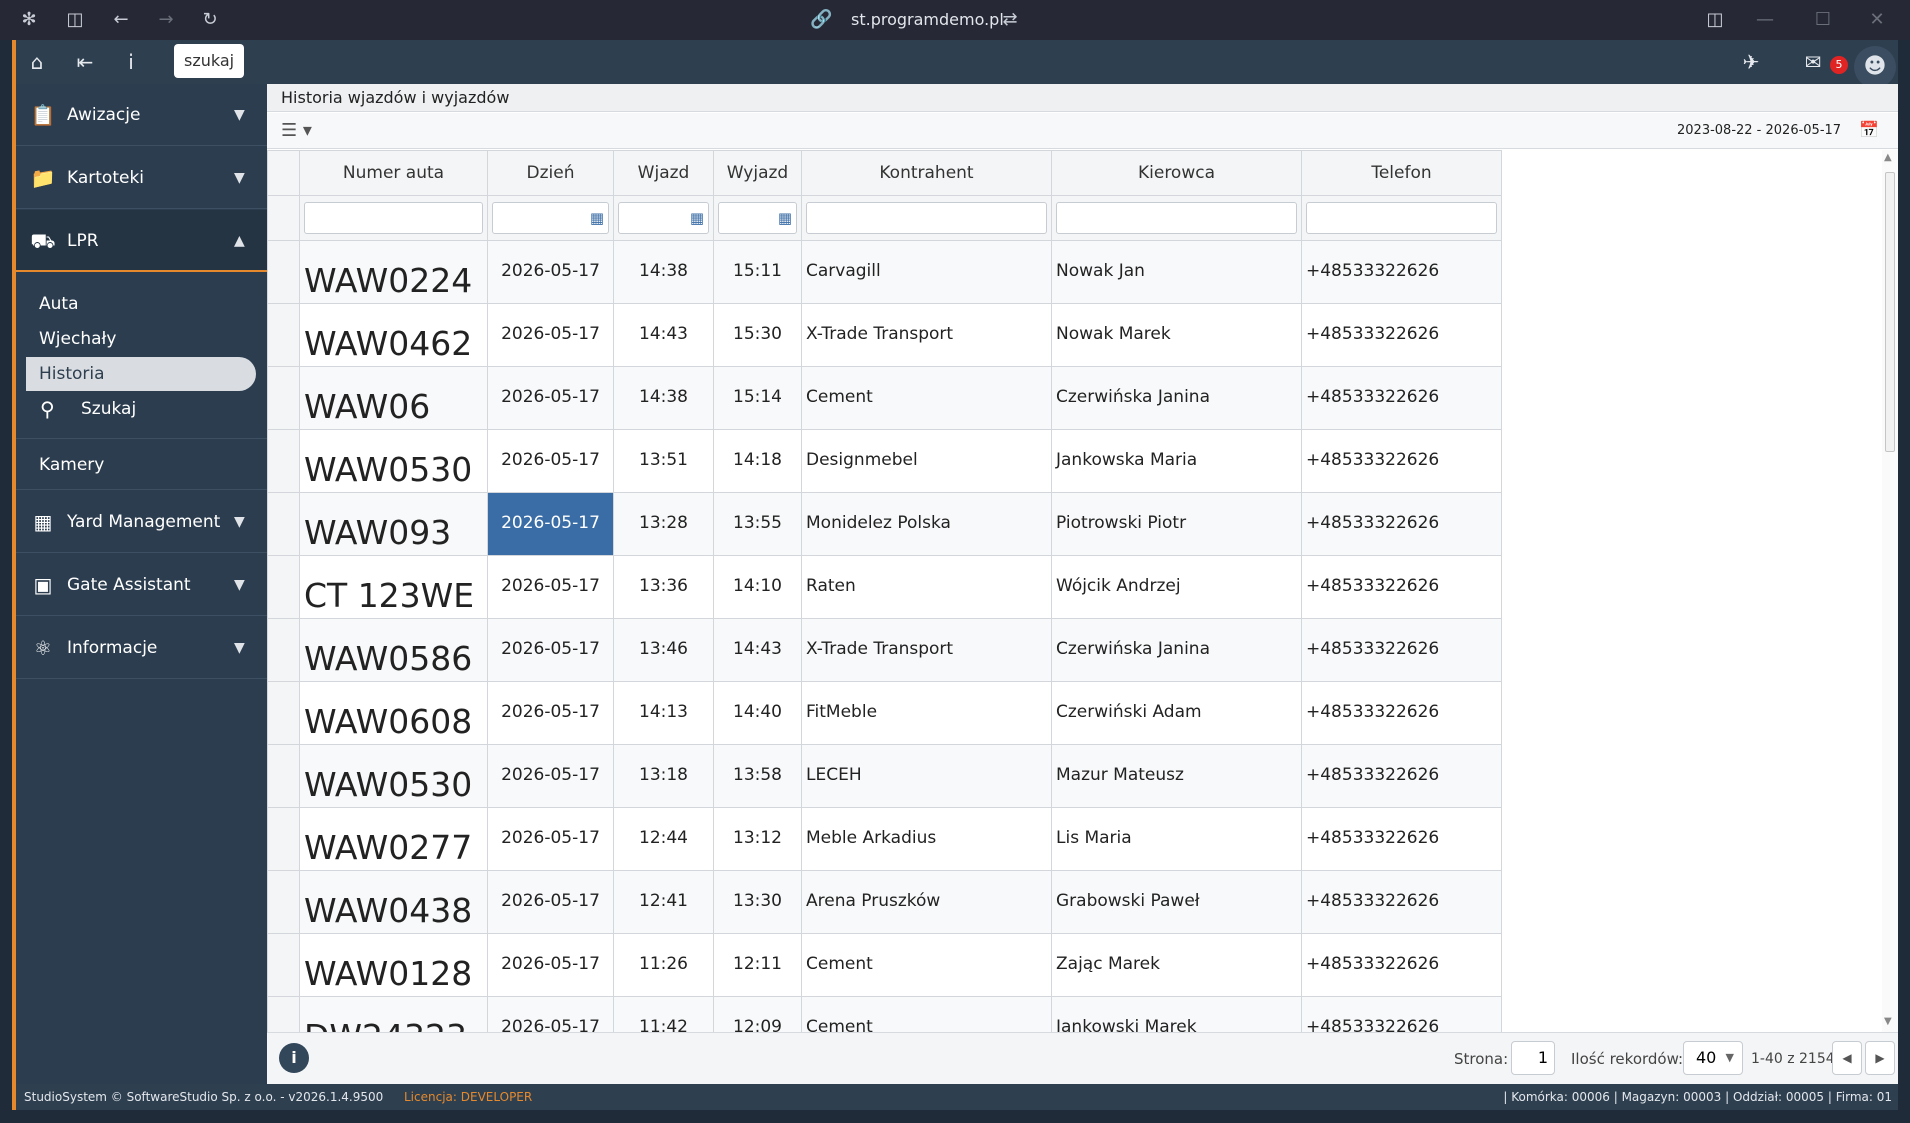 This screenshot has height=1123, width=1910. What do you see at coordinates (1890, 312) in the screenshot?
I see `scrollbar-thumb` at bounding box center [1890, 312].